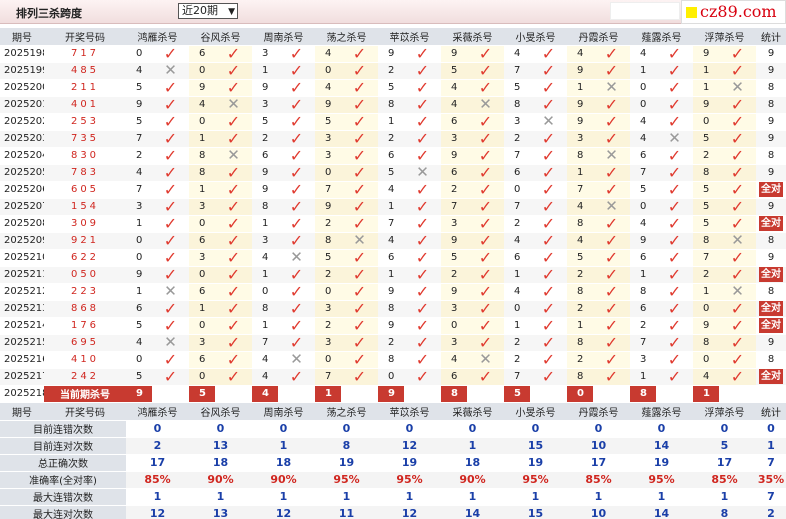 This screenshot has width=786, height=519. I want to click on all-correct-badge: 全对, so click(771, 274).